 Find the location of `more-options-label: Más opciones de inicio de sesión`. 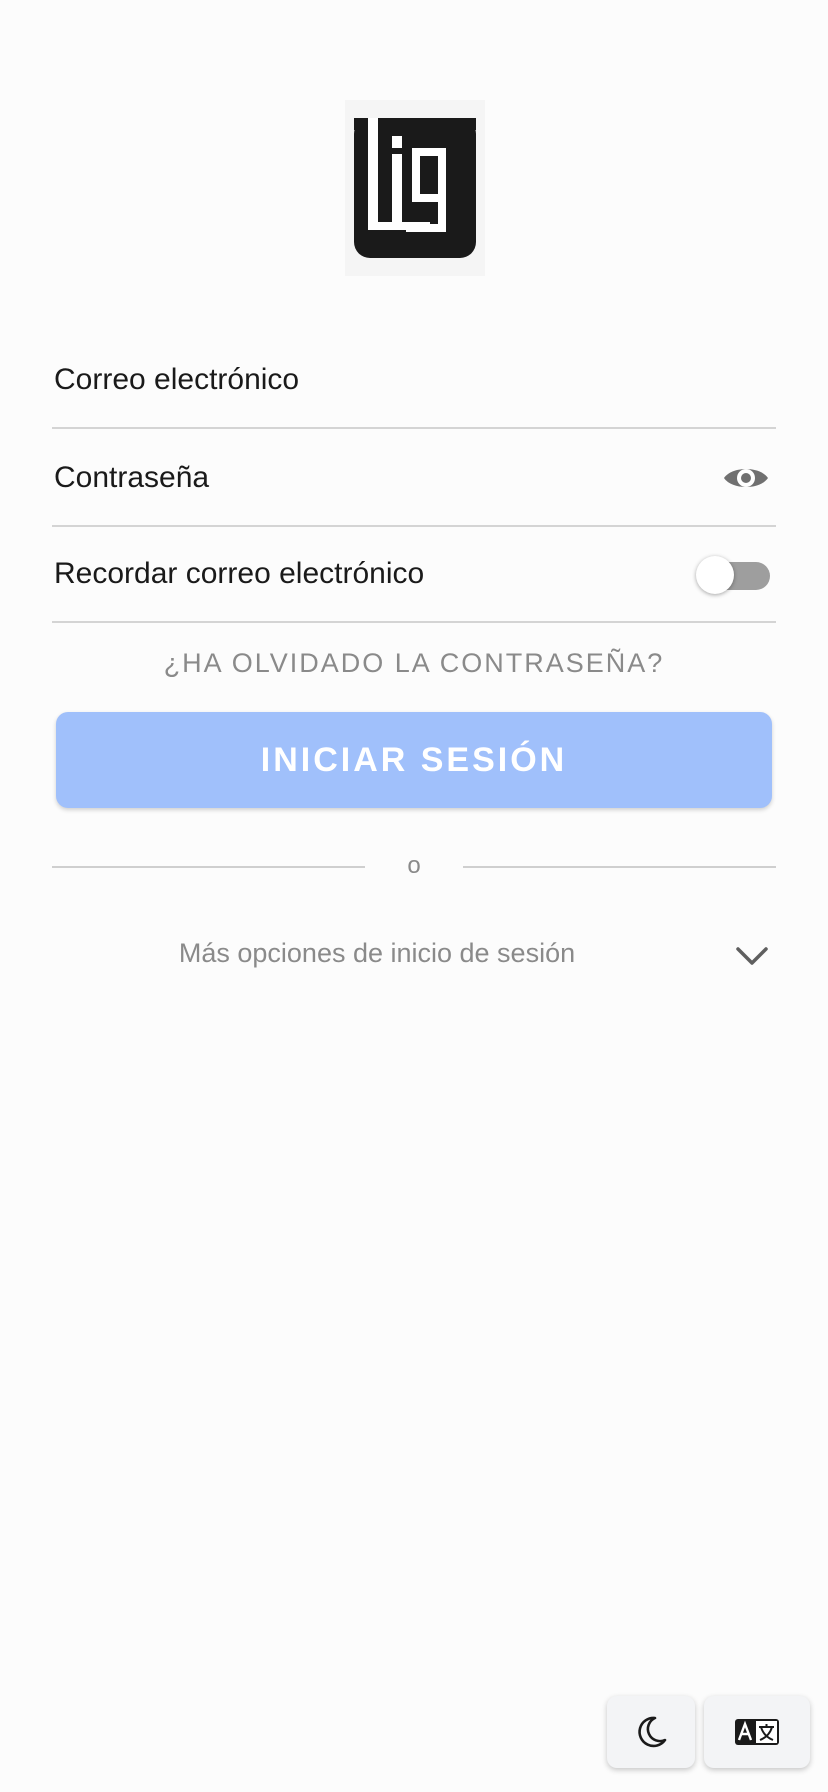

more-options-label: Más opciones de inicio de sesión is located at coordinates (377, 953).